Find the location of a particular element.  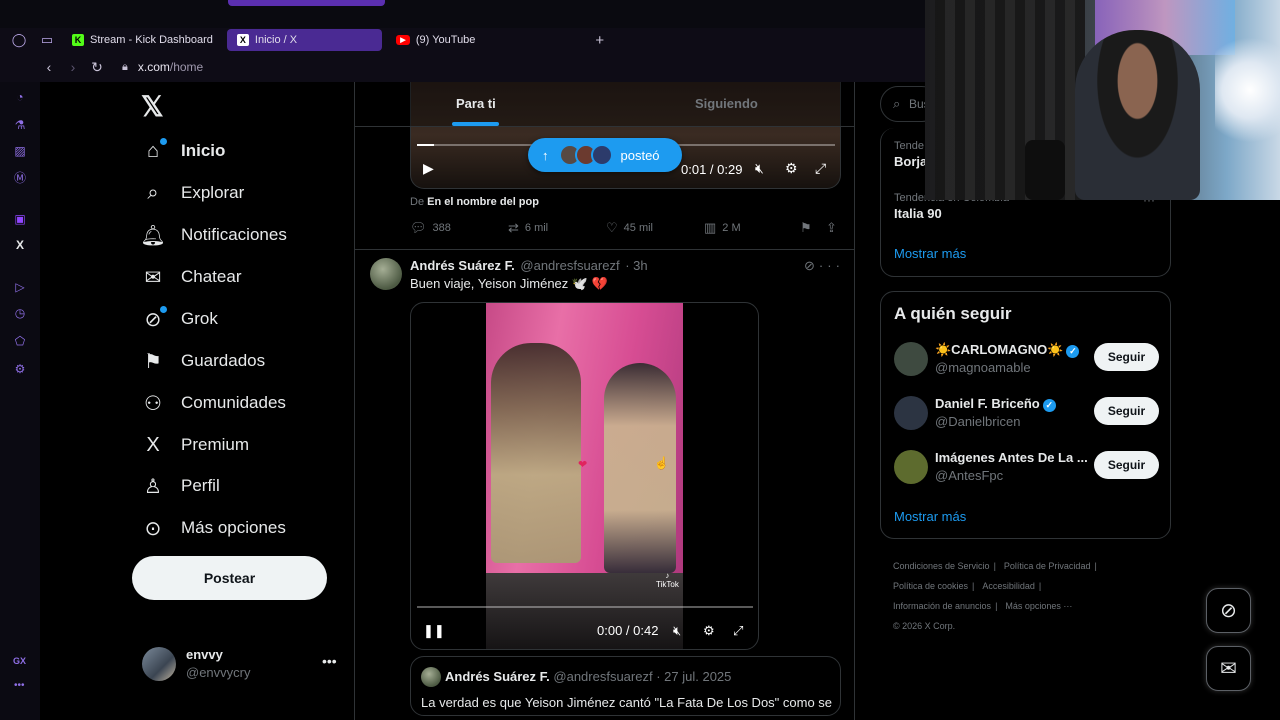

video-figure is located at coordinates (536, 453).